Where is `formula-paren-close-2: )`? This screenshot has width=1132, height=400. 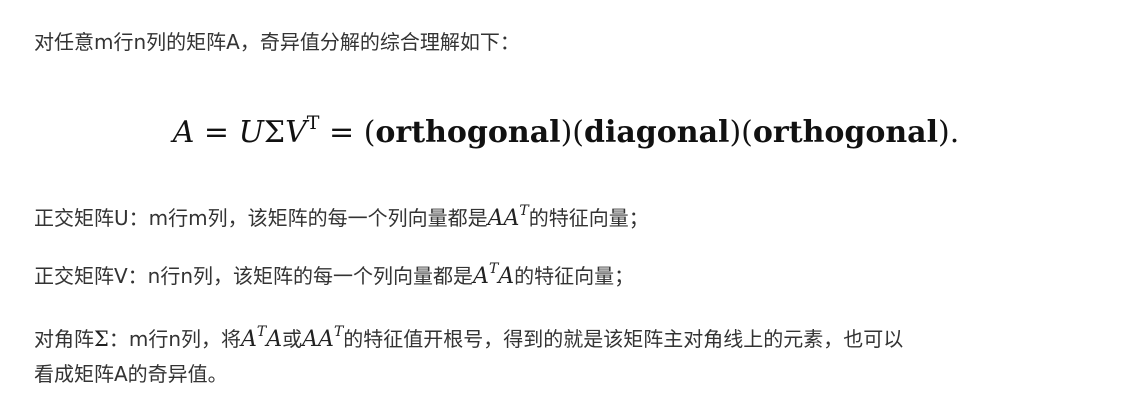 formula-paren-close-2: ) is located at coordinates (735, 132).